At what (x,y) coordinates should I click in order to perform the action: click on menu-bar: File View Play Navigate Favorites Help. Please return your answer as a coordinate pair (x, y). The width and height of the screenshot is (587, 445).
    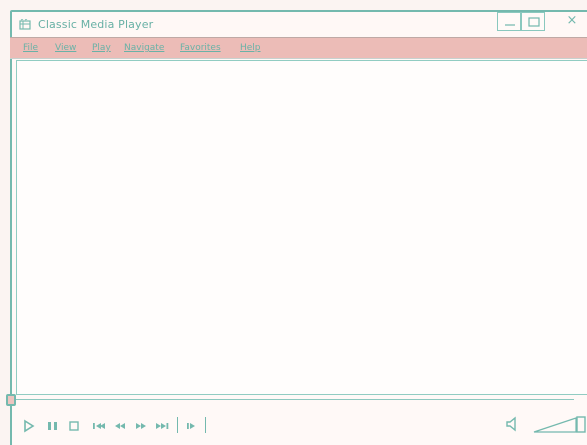
    Looking at the image, I should click on (298, 48).